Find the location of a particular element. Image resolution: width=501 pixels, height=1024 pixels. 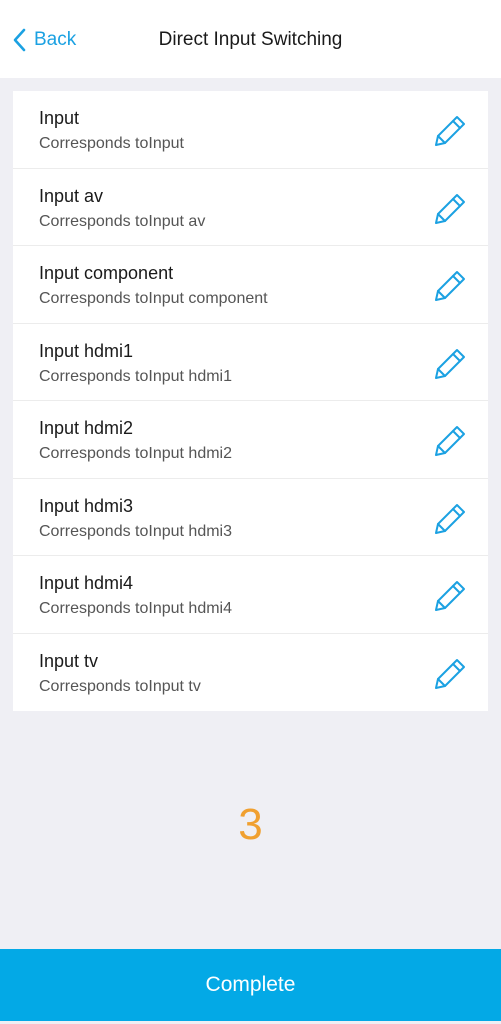

complete-button: Complete is located at coordinates (250, 985).